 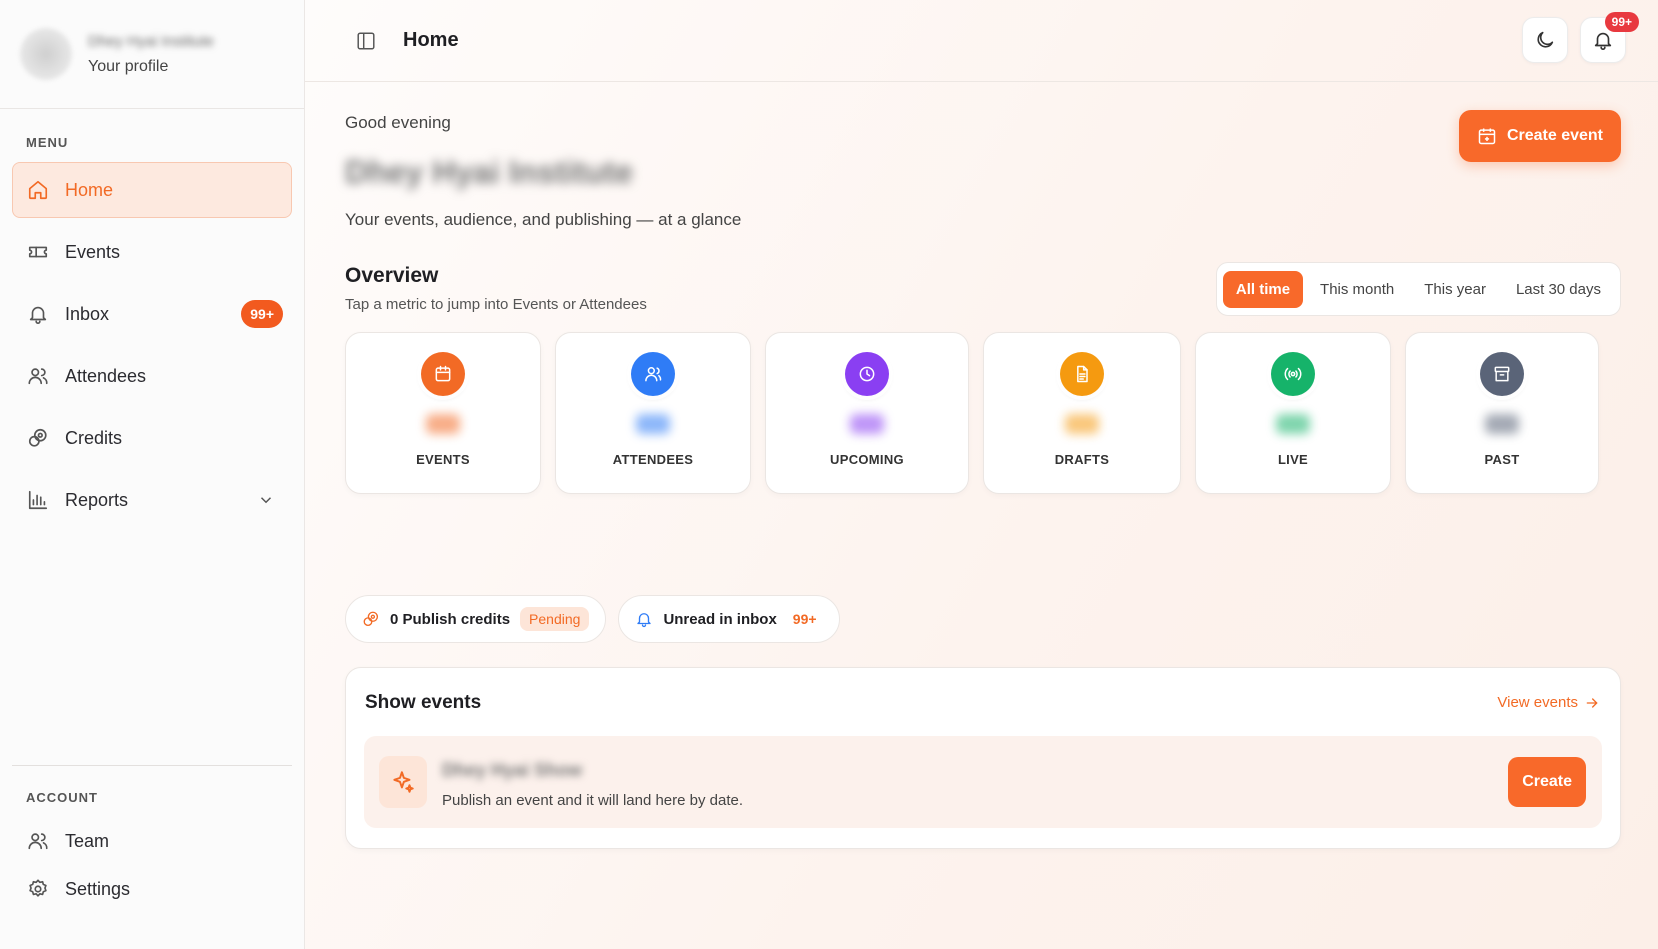 I want to click on sidebar-item-team: Team, so click(x=152, y=841).